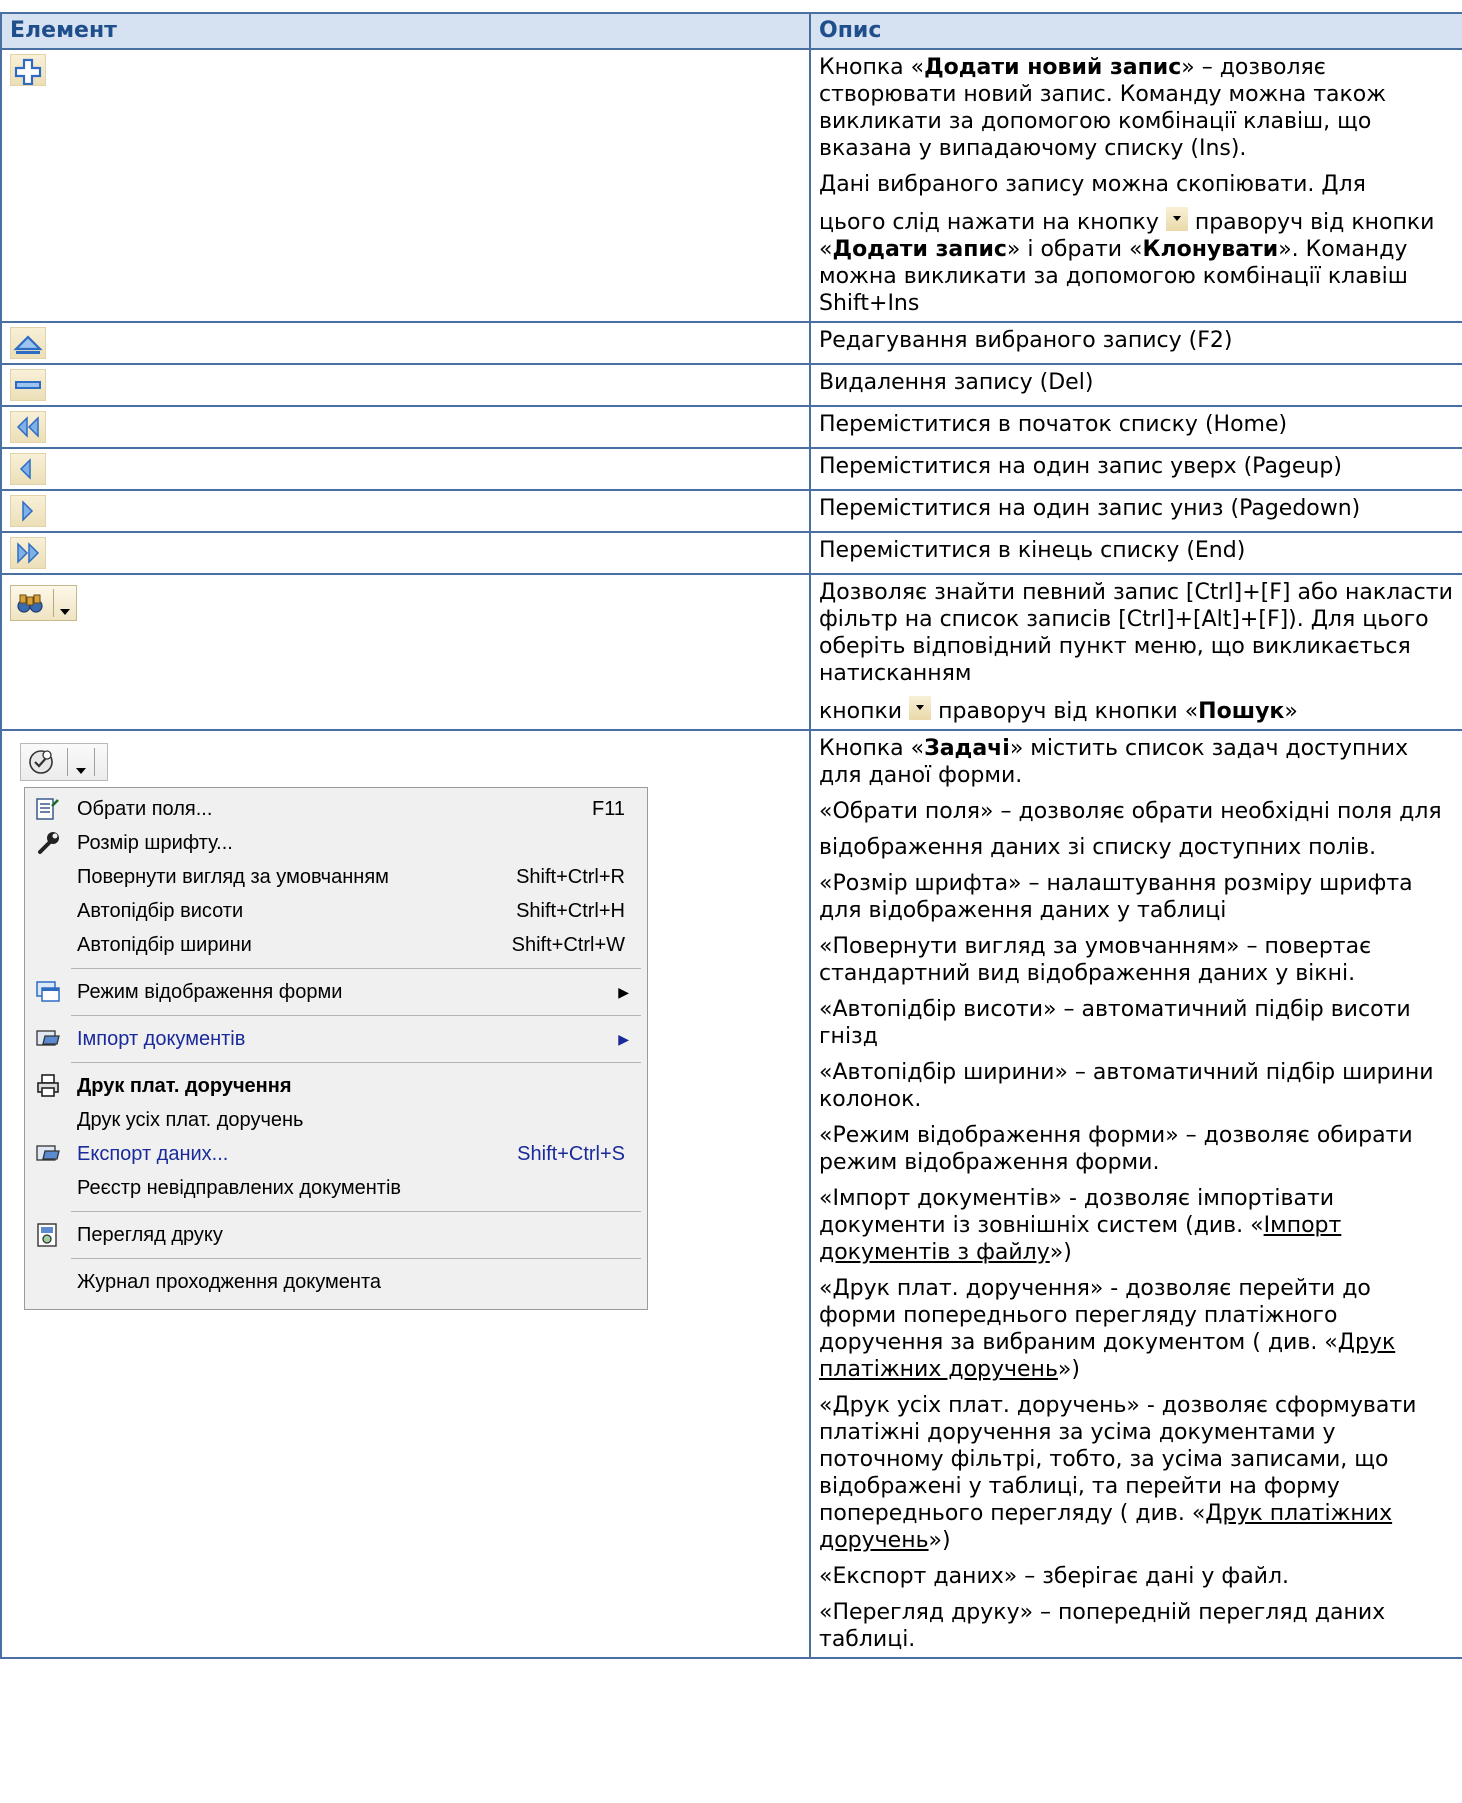  I want to click on header-element: Елемент, so click(405, 31).